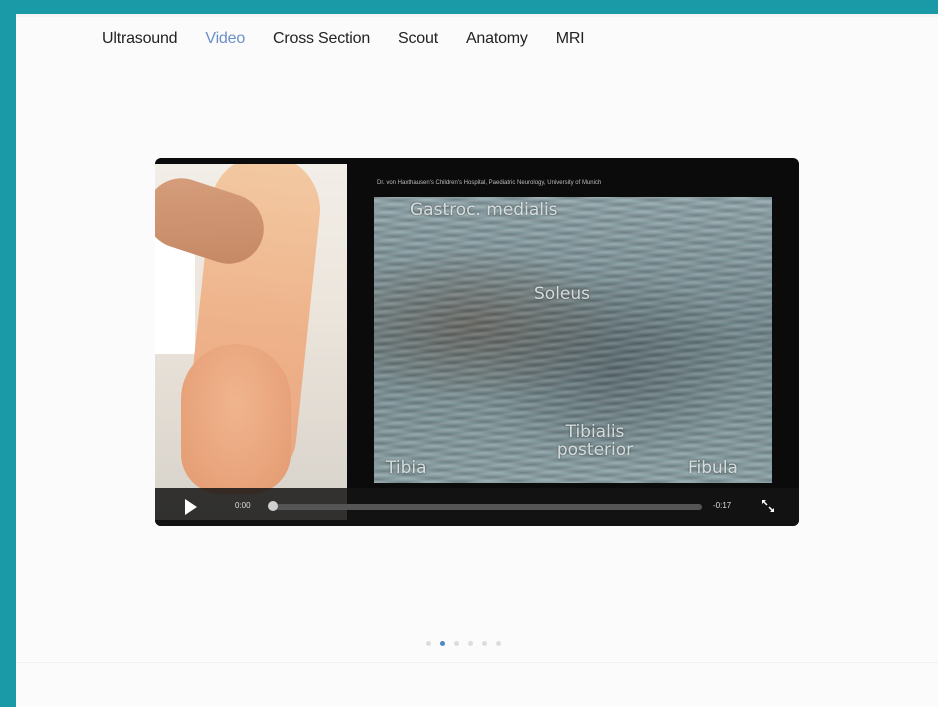 This screenshot has height=707, width=938. What do you see at coordinates (595, 441) in the screenshot?
I see `label-tibialis-posterior: Tibialis posterior` at bounding box center [595, 441].